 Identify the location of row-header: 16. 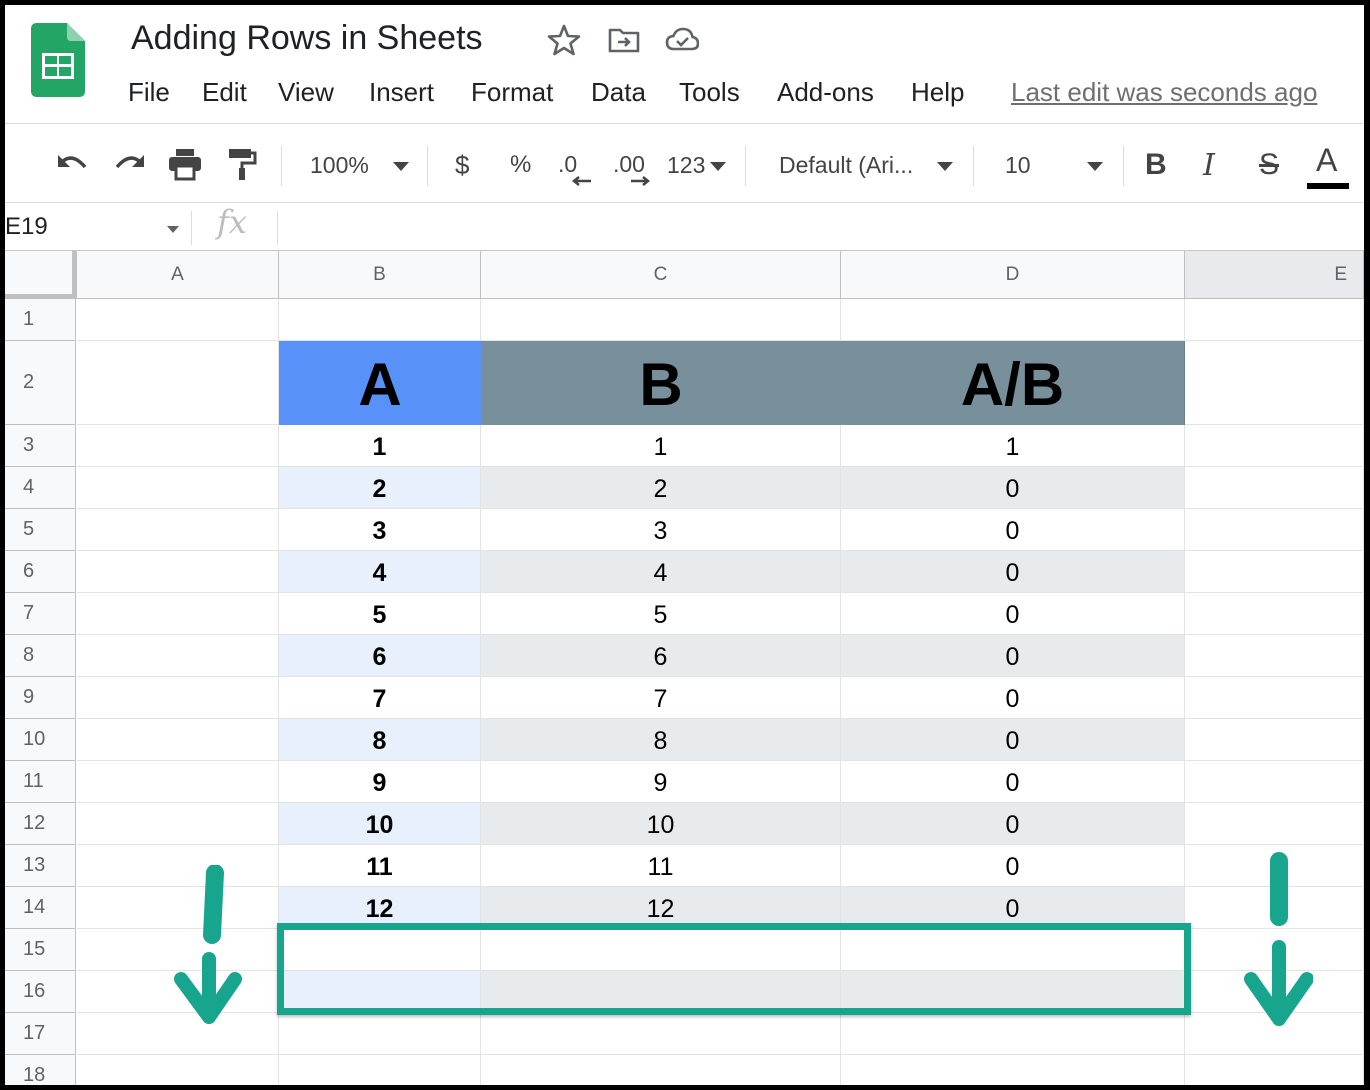
(40, 992).